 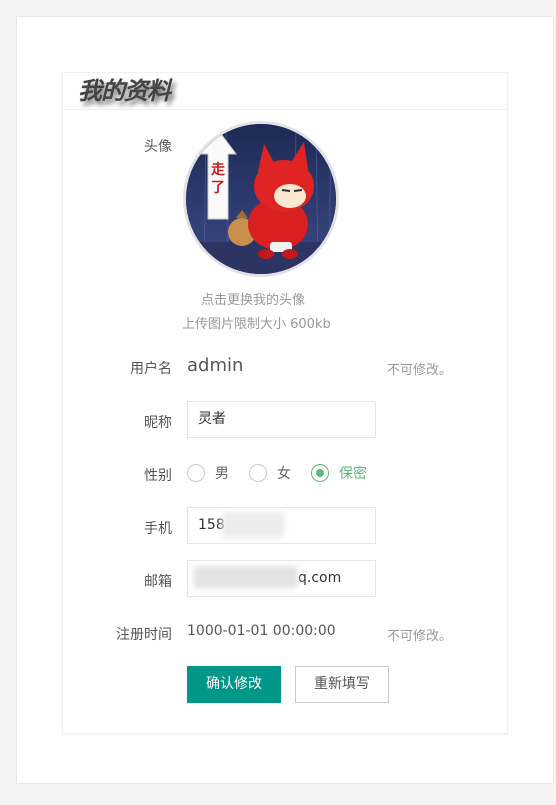 What do you see at coordinates (218, 188) in the screenshot?
I see `svg-text: 了` at bounding box center [218, 188].